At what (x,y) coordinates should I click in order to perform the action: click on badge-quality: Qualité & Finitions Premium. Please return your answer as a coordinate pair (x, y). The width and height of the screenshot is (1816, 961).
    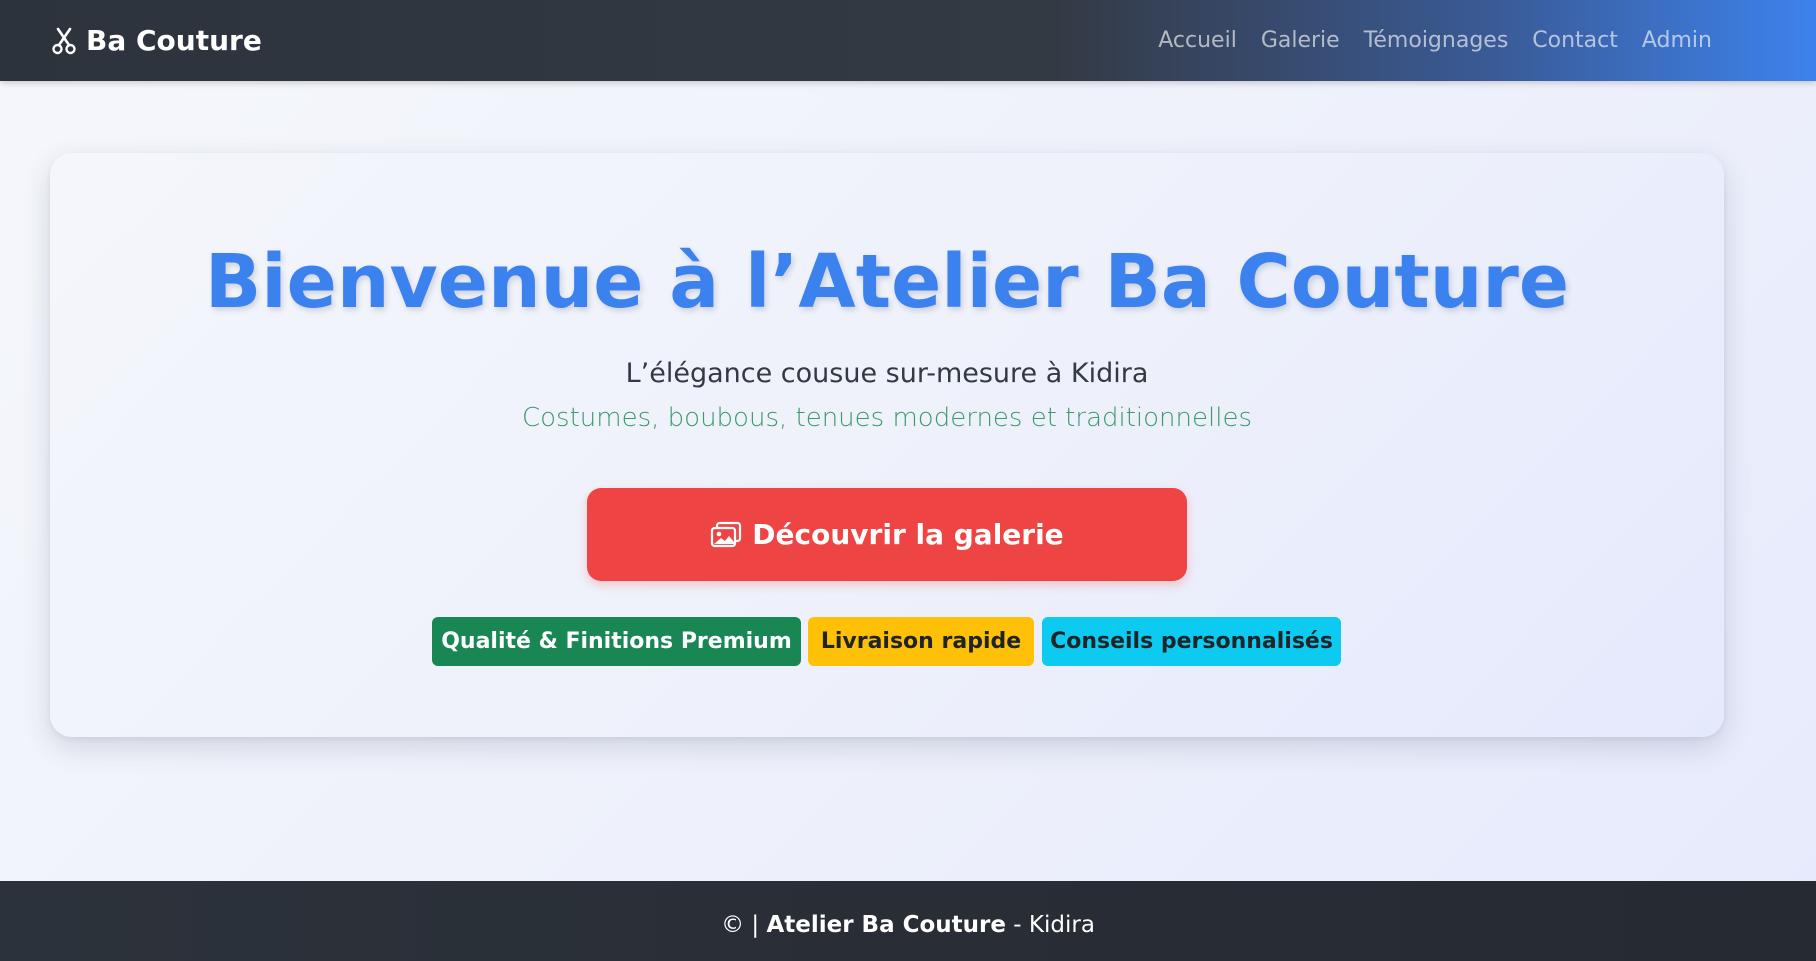
    Looking at the image, I should click on (616, 641).